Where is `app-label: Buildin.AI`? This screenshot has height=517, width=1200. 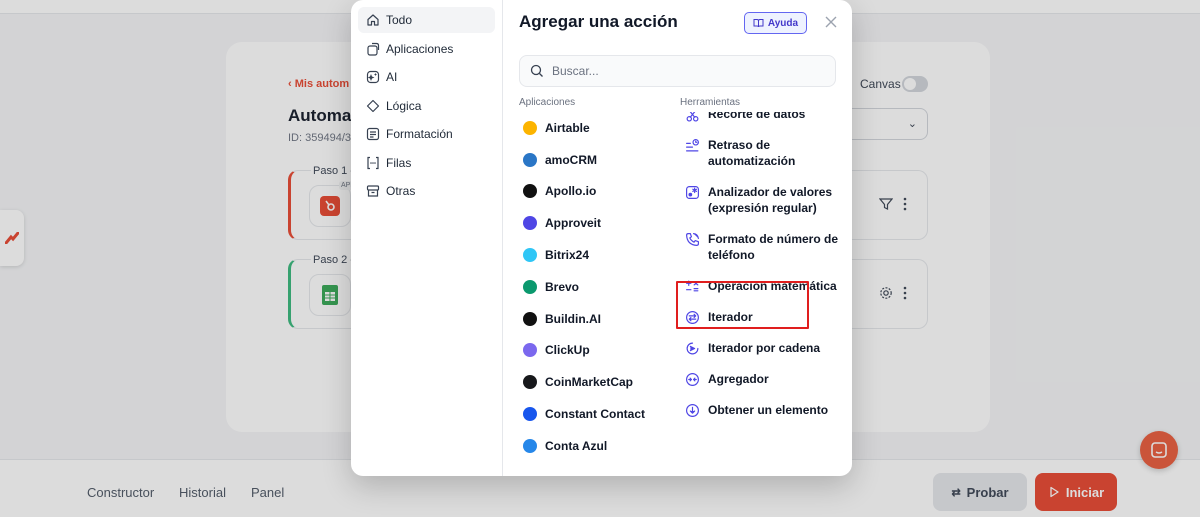
app-label: Buildin.AI is located at coordinates (573, 318).